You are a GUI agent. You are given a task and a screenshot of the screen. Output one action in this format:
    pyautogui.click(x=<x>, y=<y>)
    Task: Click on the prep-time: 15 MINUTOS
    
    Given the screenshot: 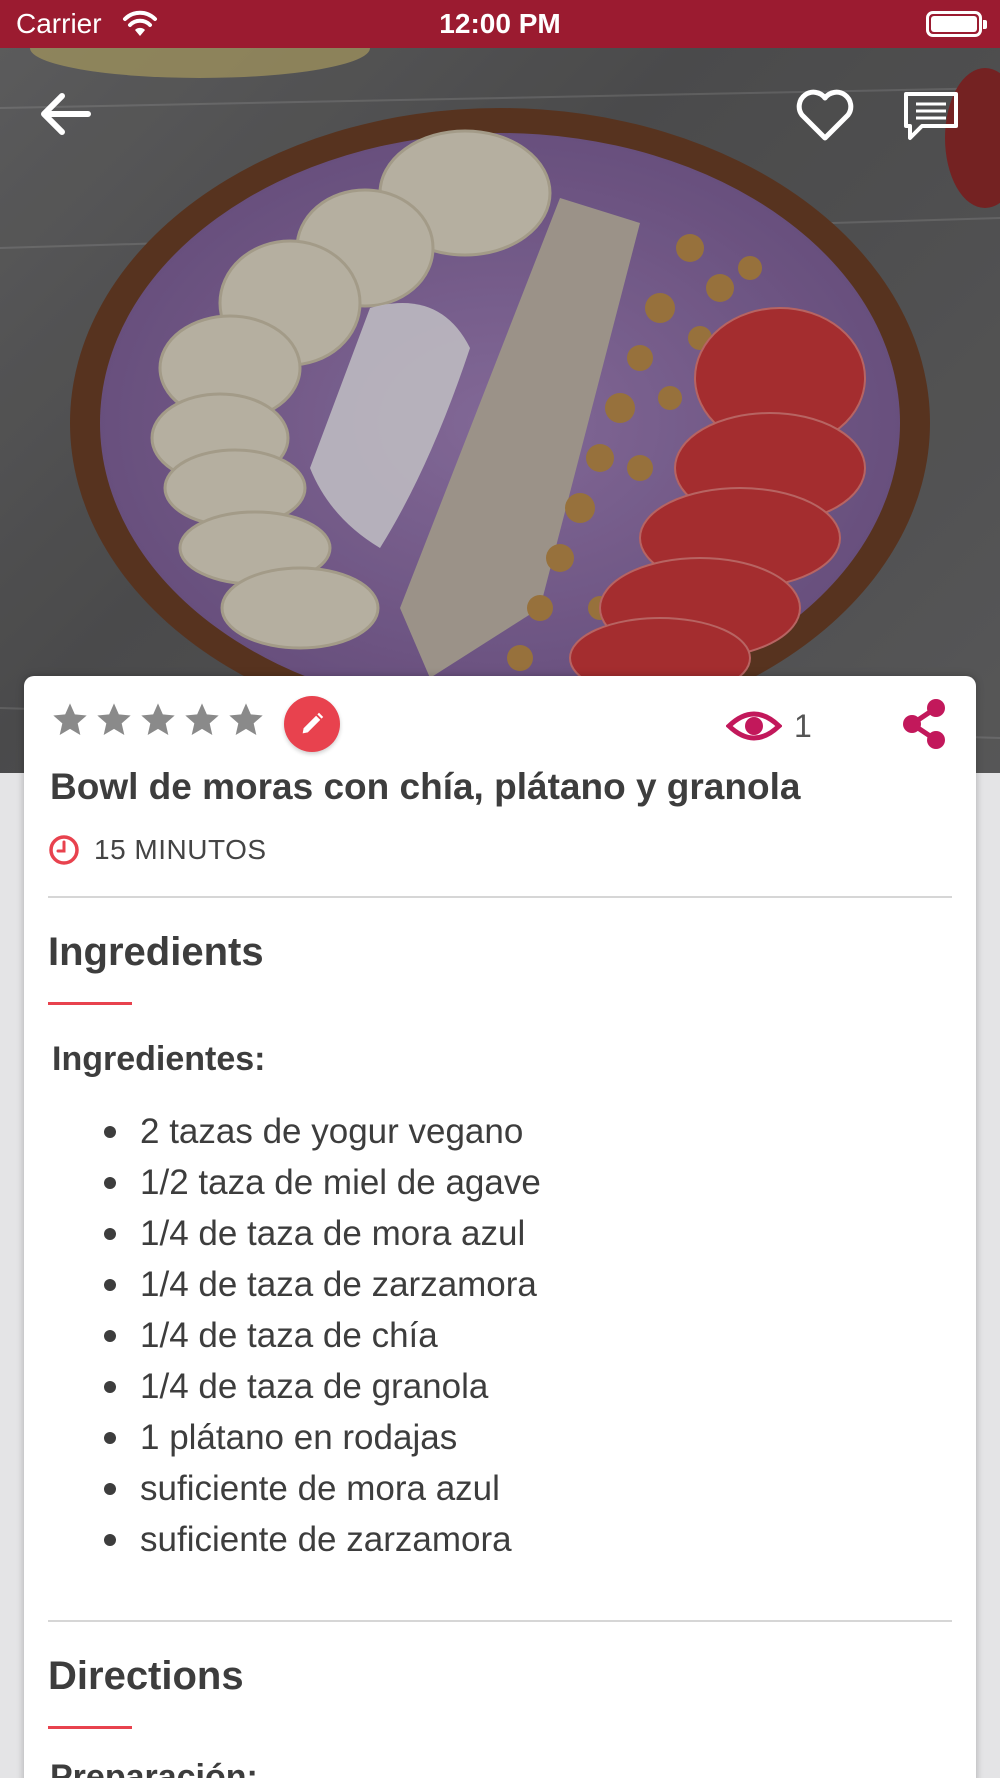 What is the action you would take?
    pyautogui.click(x=157, y=850)
    